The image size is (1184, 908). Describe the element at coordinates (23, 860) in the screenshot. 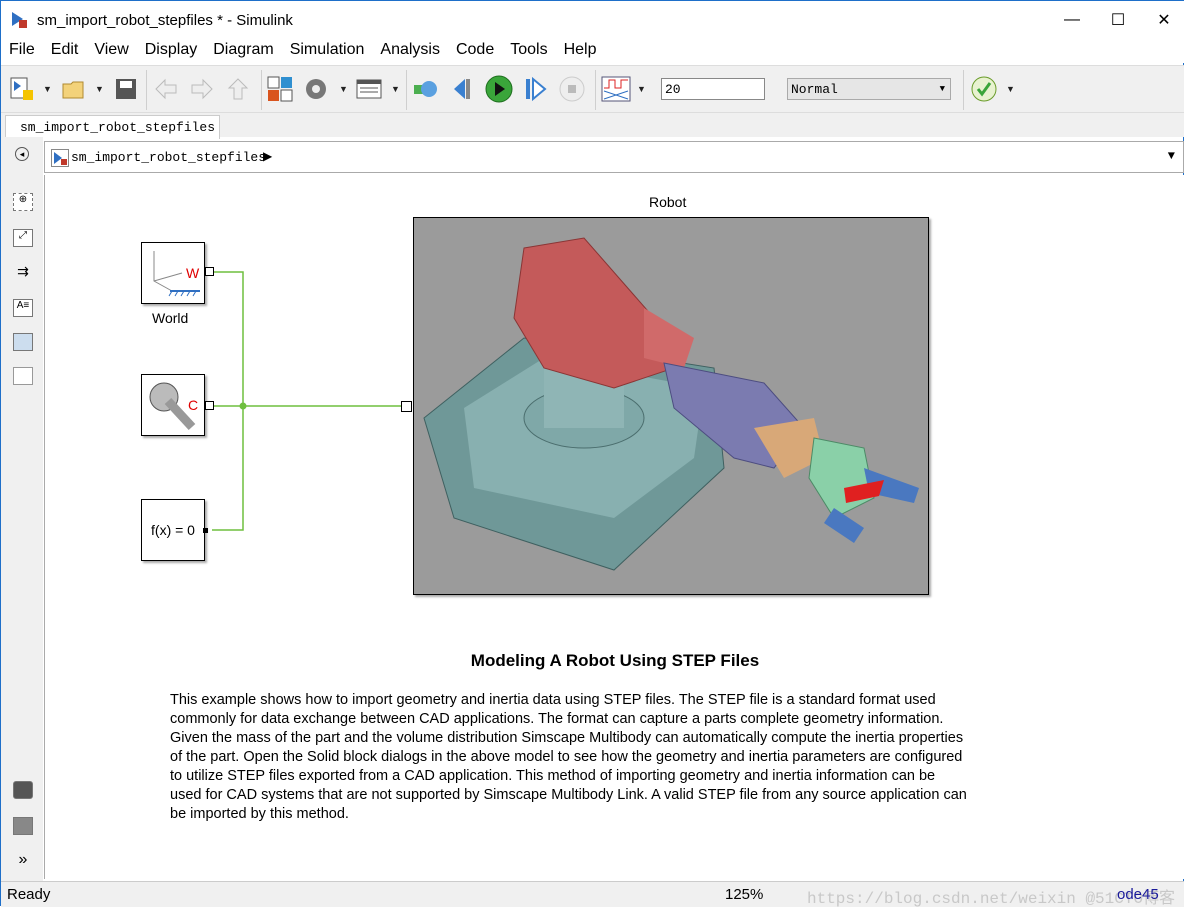

I see `expand-icon: »` at that location.